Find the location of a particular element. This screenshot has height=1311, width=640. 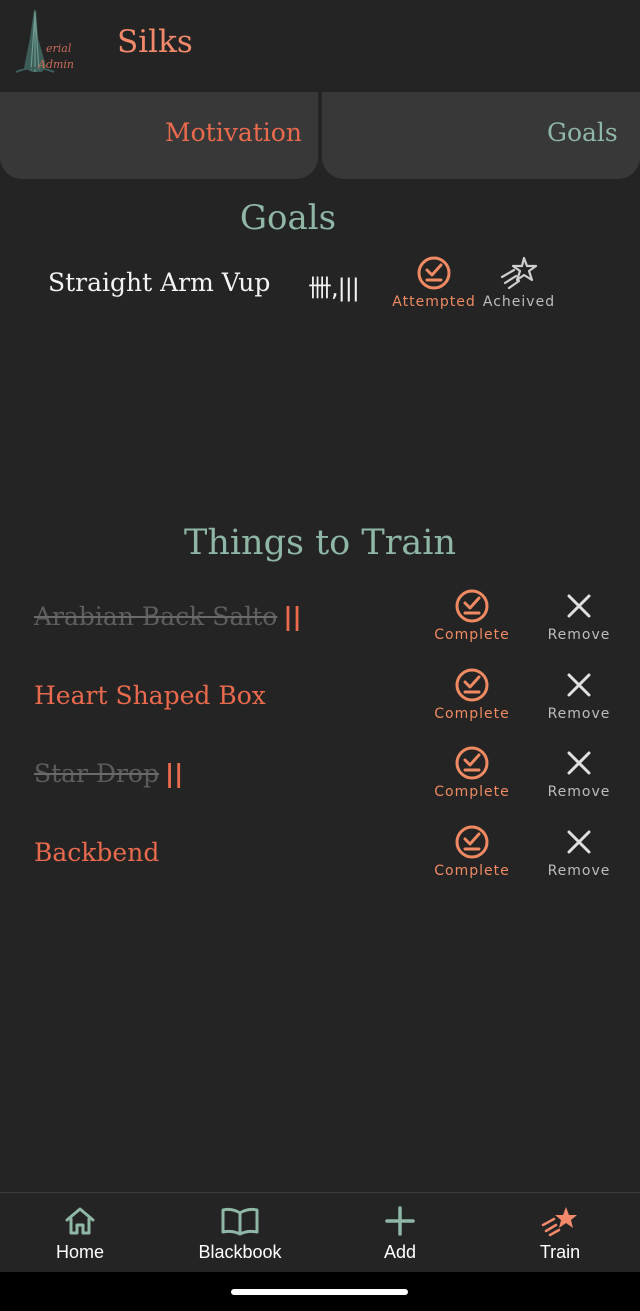

app-title: Silks is located at coordinates (155, 42).